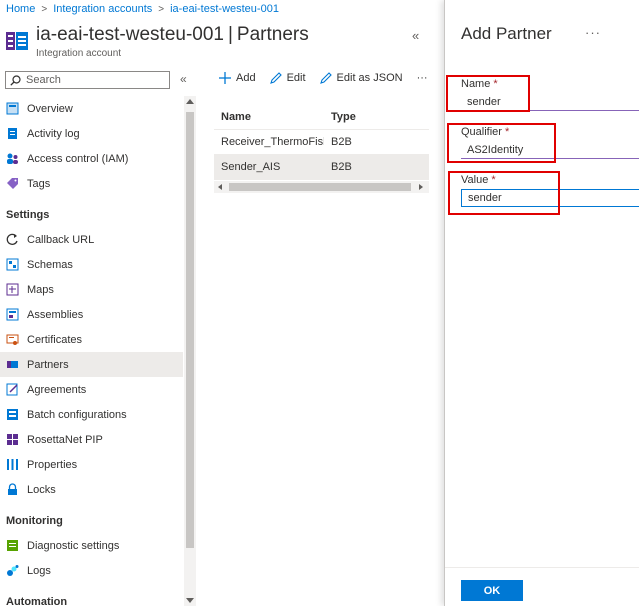  Describe the element at coordinates (91, 239) in the screenshot. I see `menu-item-callback-url: Callback URL` at that location.